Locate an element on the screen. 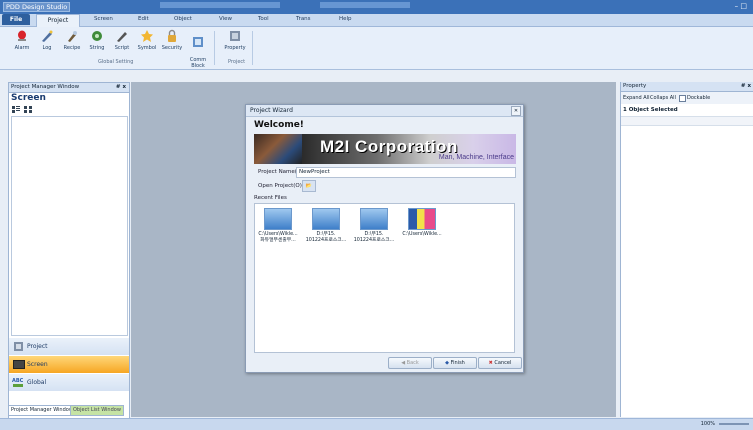 The height and width of the screenshot is (430, 753). panel-title: Project Manager Window is located at coordinates (45, 87).